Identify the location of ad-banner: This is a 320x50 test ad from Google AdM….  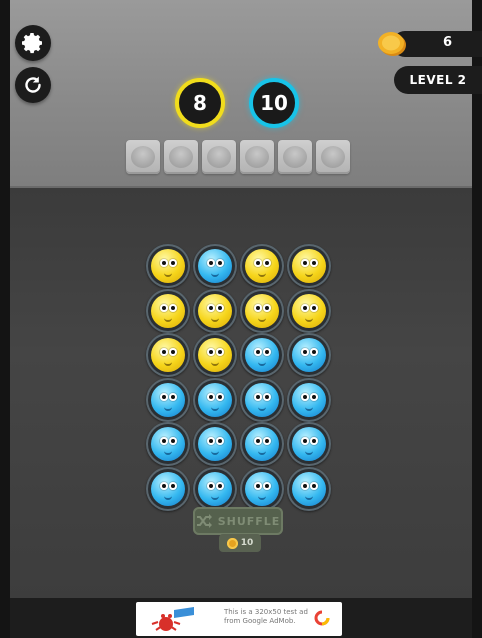
(239, 619).